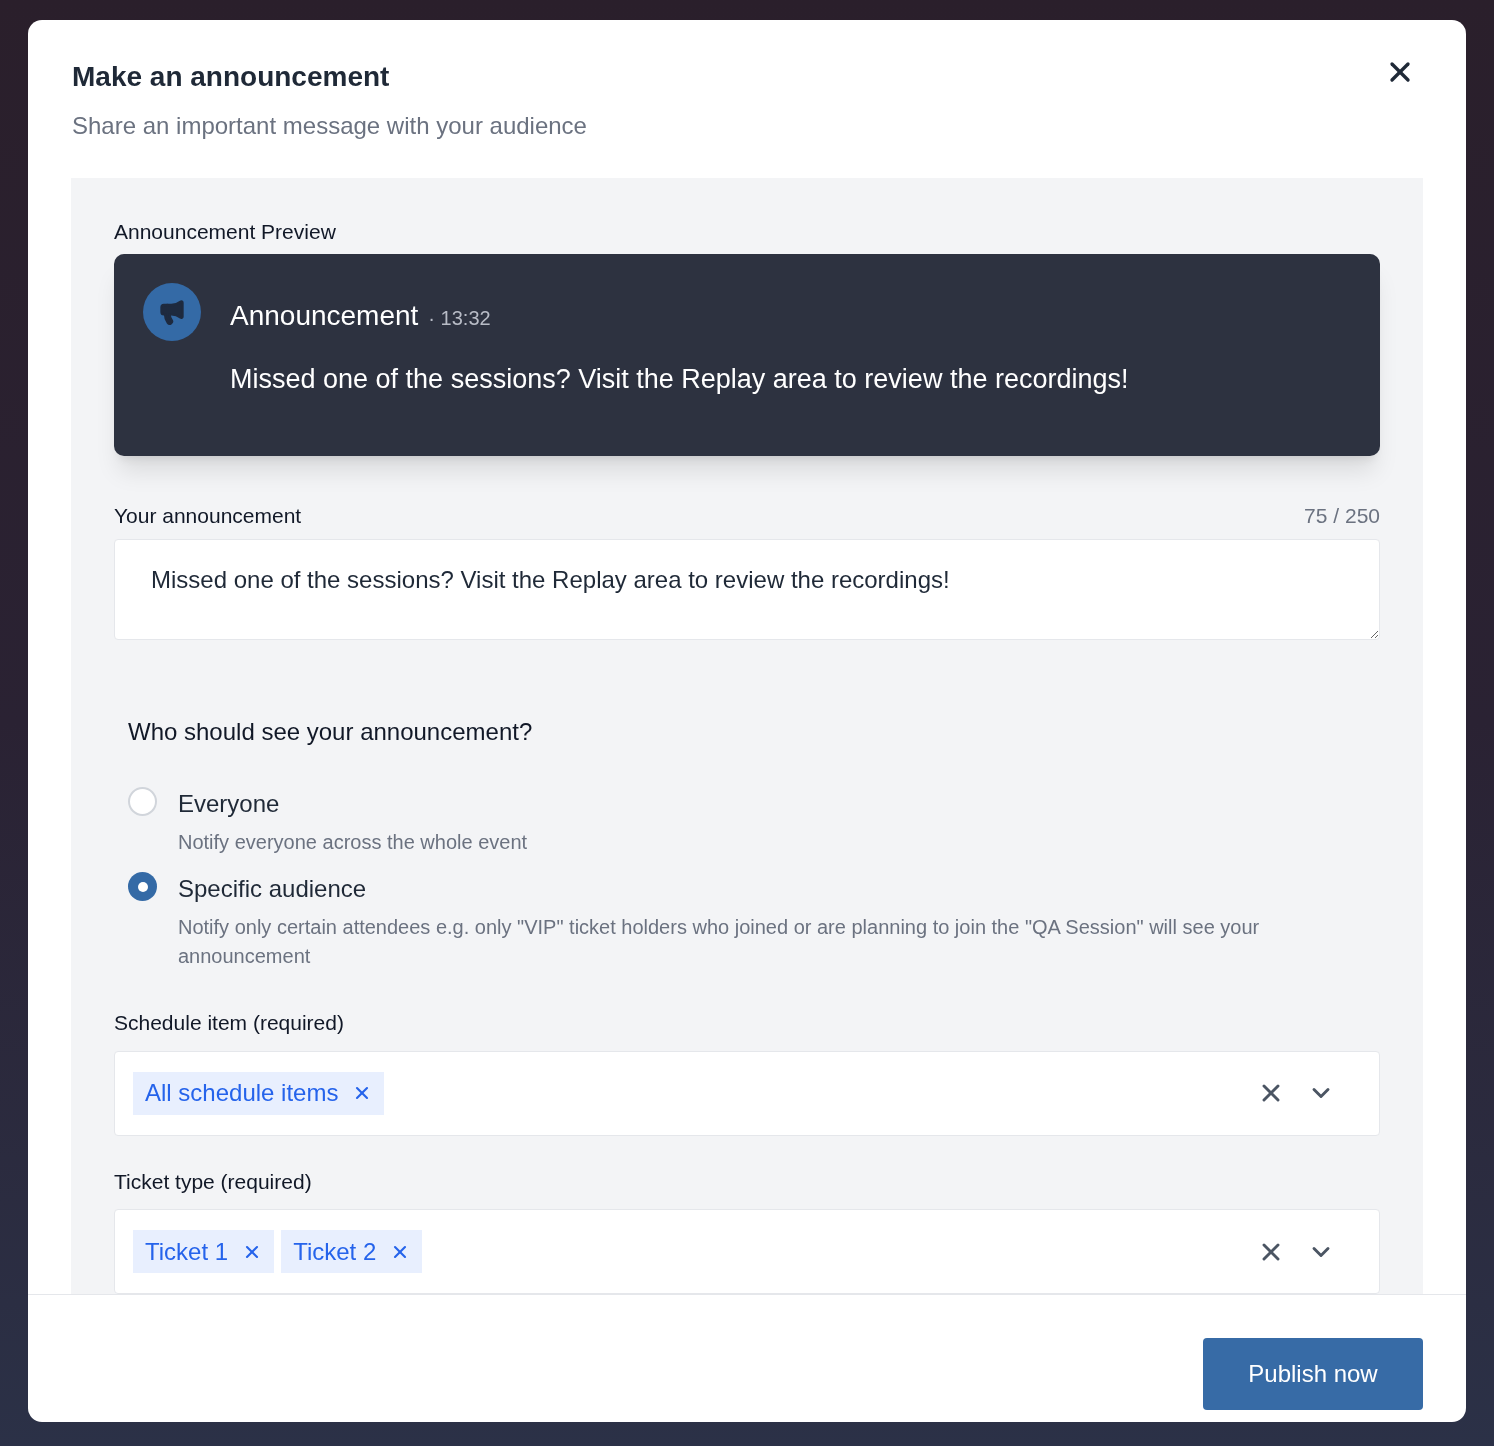 The image size is (1494, 1446). I want to click on option-description: Notify only certain attendees e.g. only "VIP" ticket holders who joined or are planning to join the "QA Session" will see your announcement, so click(719, 942).